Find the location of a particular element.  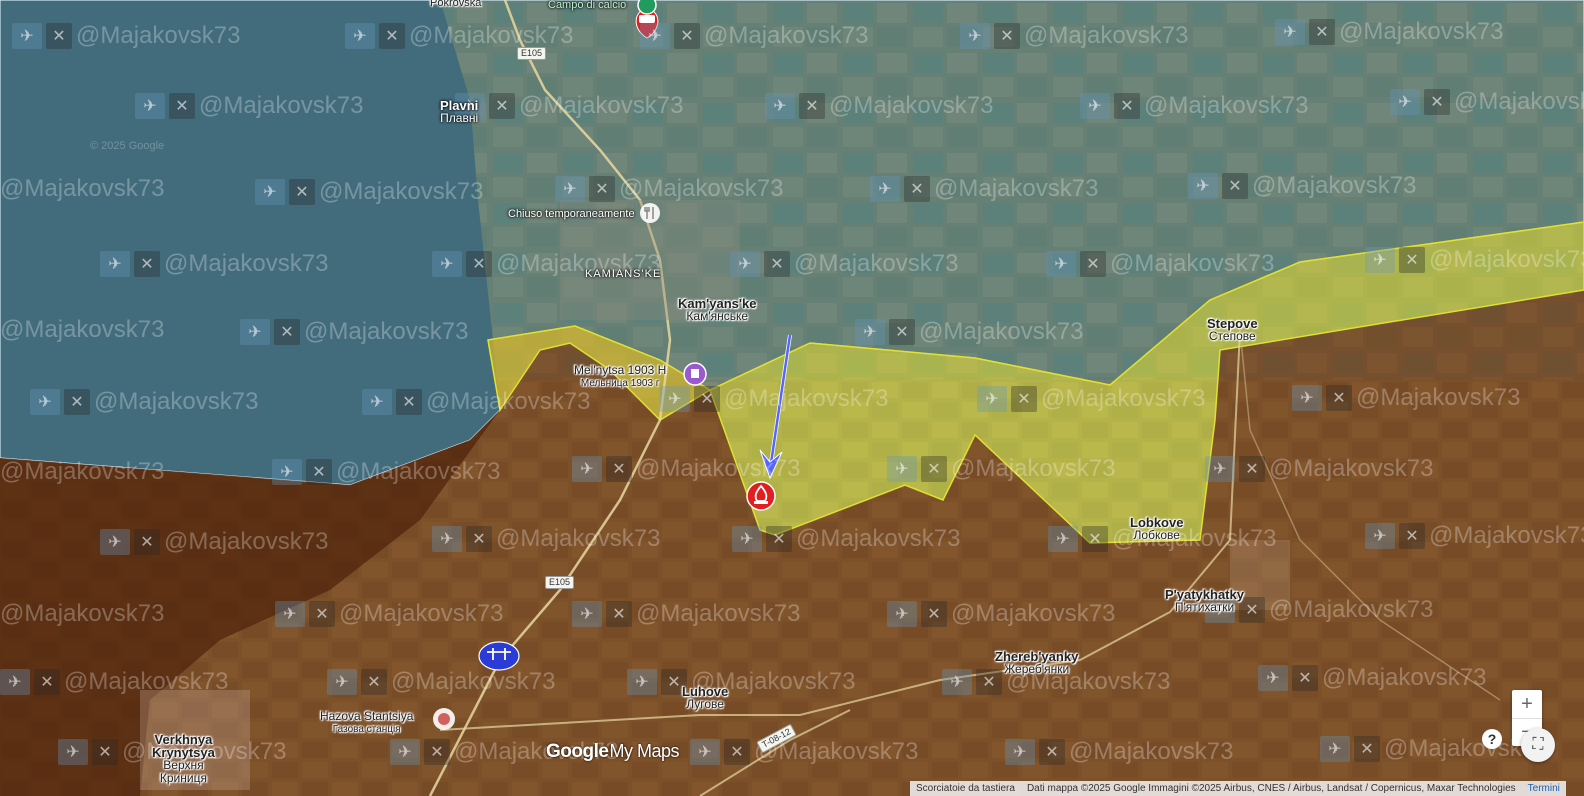

zoom-in-button: + is located at coordinates (1527, 704).